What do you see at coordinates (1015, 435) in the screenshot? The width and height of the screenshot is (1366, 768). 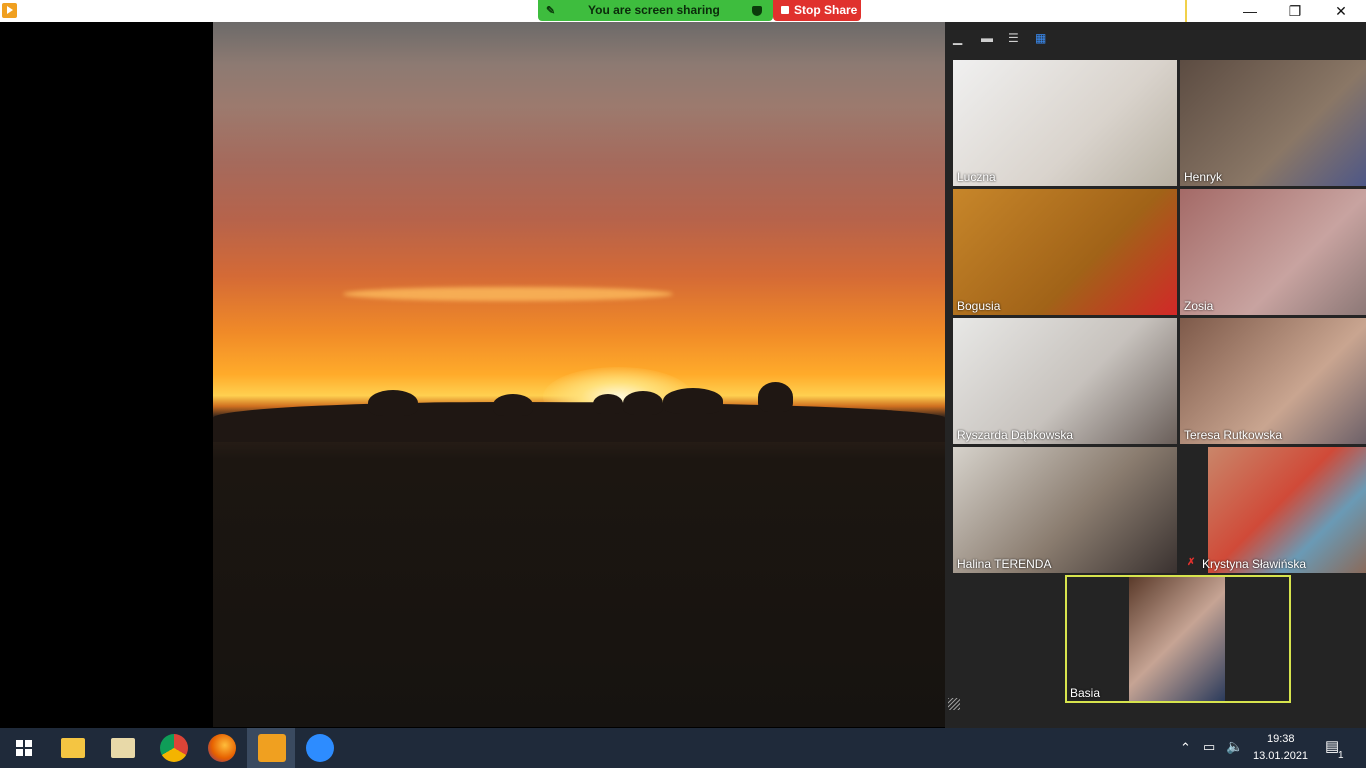 I see `participant-name: Ryszarda Dąbkowska` at bounding box center [1015, 435].